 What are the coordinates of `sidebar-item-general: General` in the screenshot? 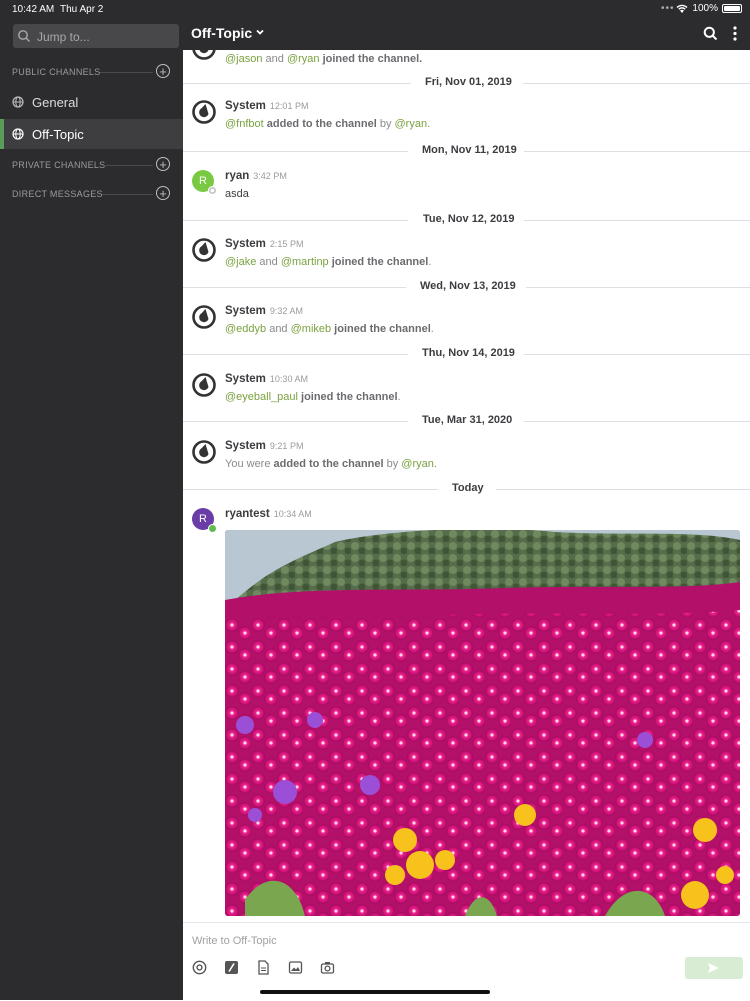 It's located at (91, 102).